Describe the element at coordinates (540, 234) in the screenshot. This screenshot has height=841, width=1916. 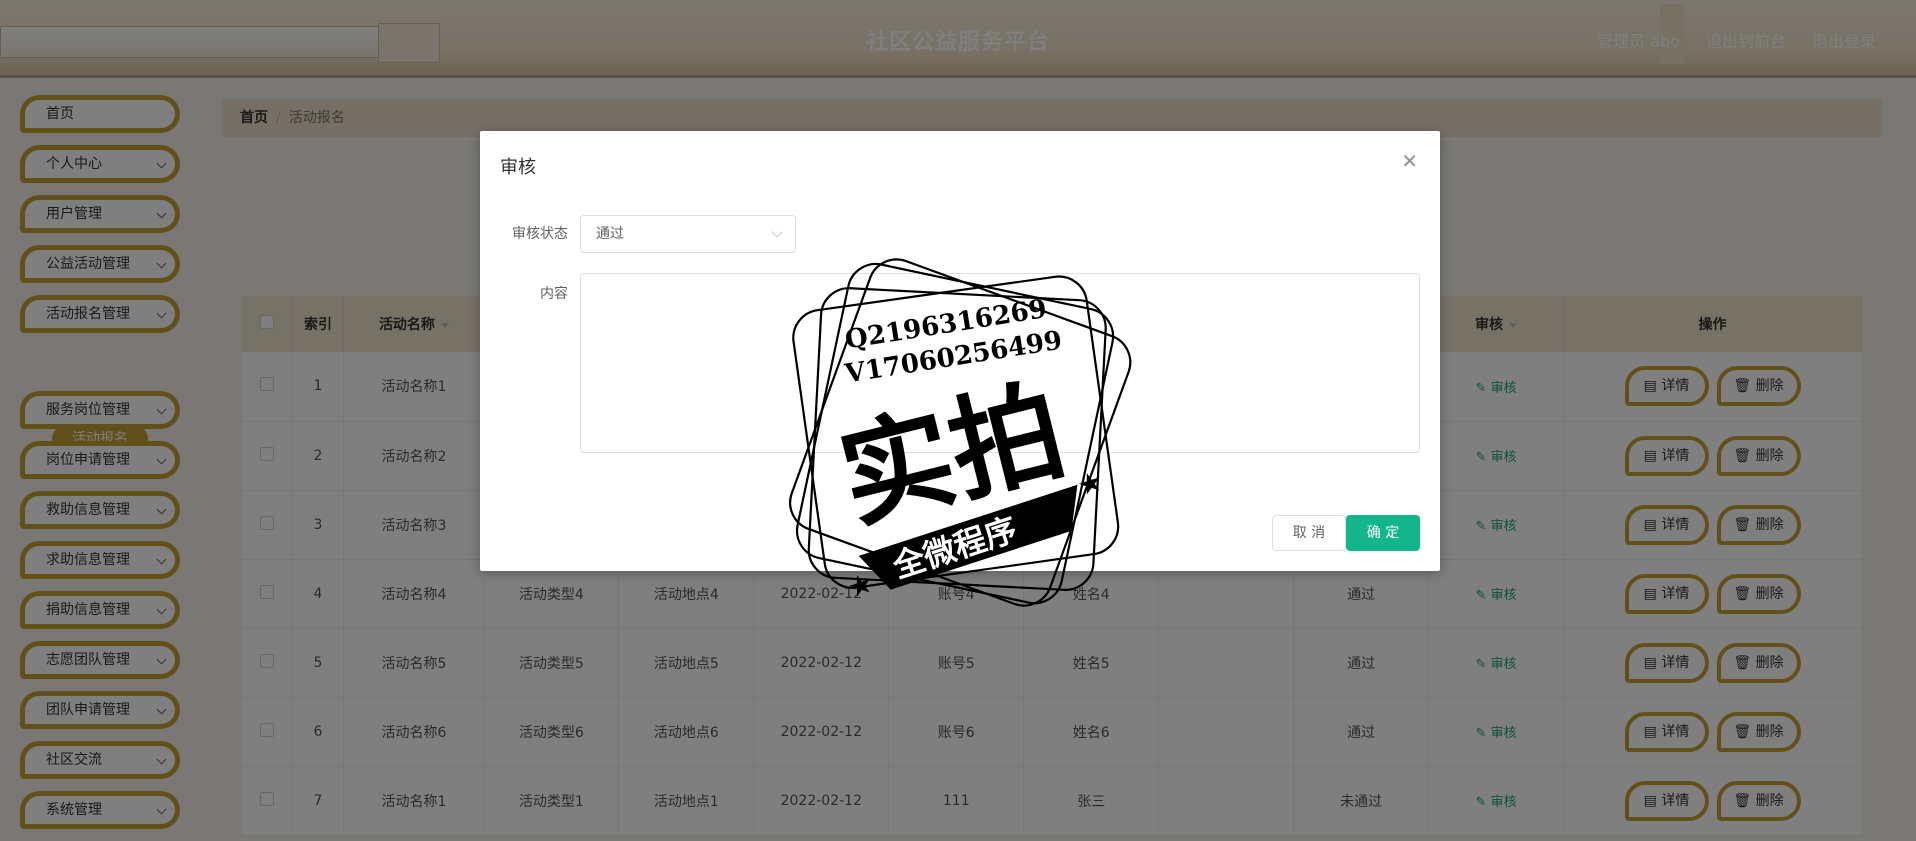
I see `status-label: 审核状态` at that location.